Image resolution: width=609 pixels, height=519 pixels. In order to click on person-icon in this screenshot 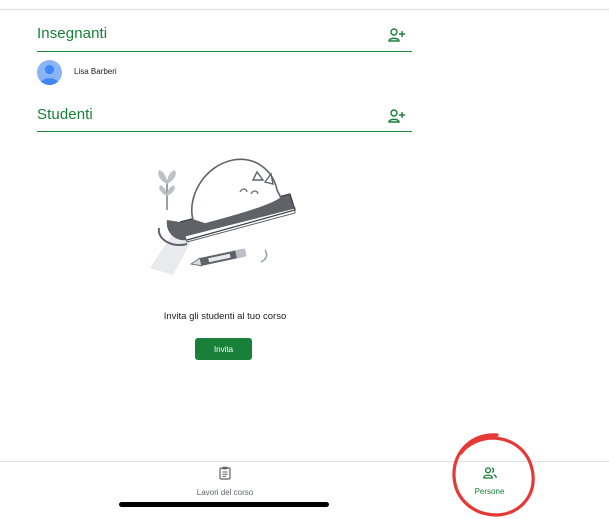, I will do `click(49, 74)`.